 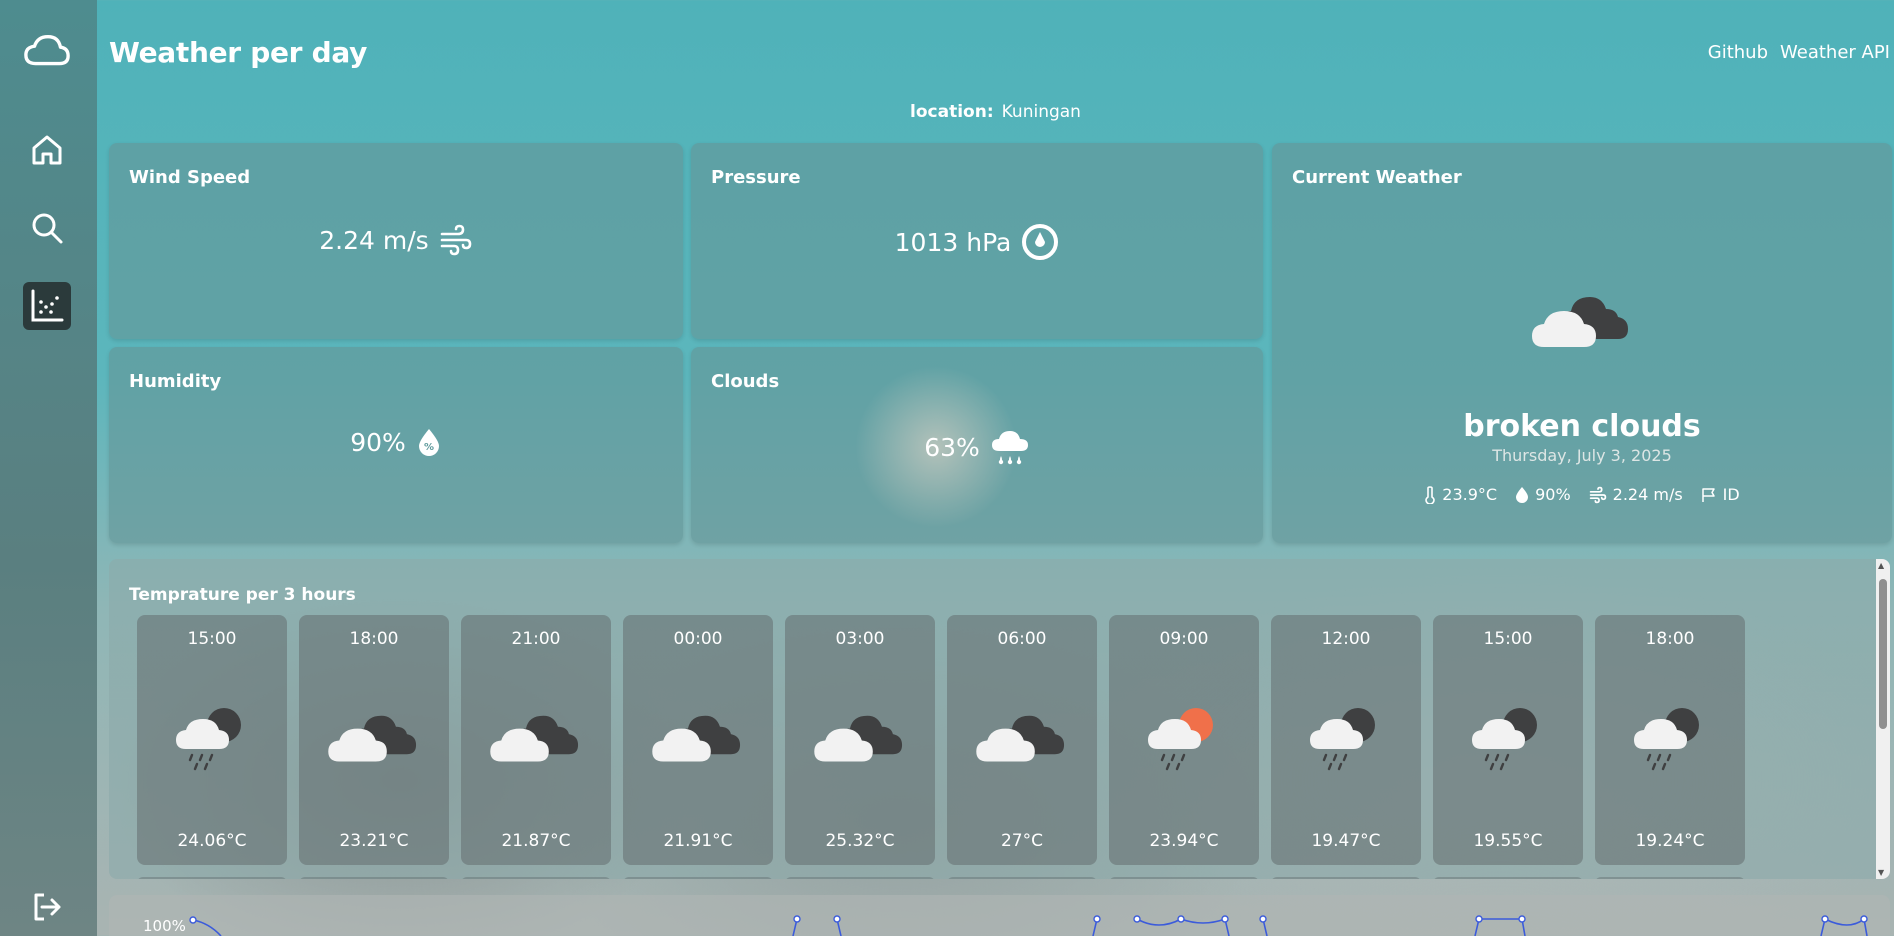 I want to click on card-value-row: 2.24 m/s, so click(x=396, y=240).